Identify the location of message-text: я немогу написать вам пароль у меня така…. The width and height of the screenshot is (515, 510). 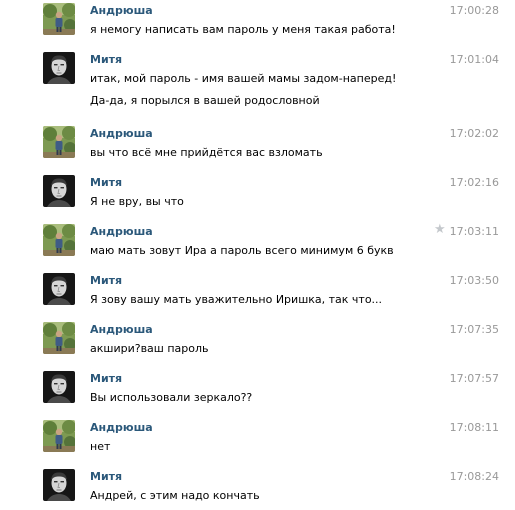
(243, 29).